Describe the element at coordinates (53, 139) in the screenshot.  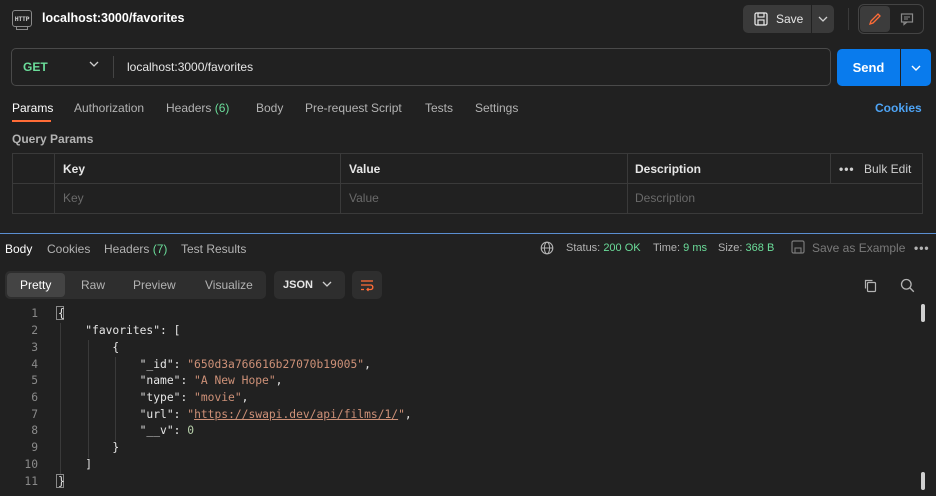
I see `query-params-label: Query Params` at that location.